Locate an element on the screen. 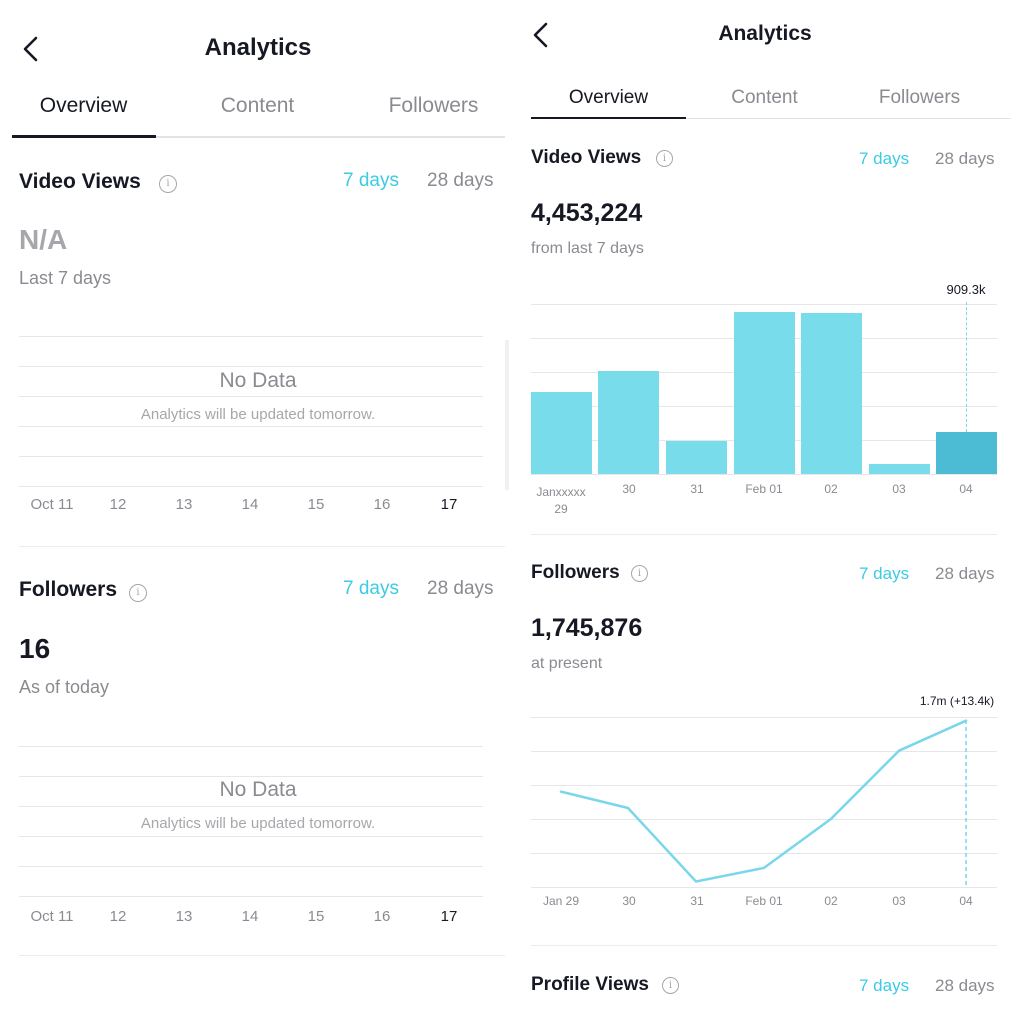  x-tick: Feb 01 is located at coordinates (764, 901).